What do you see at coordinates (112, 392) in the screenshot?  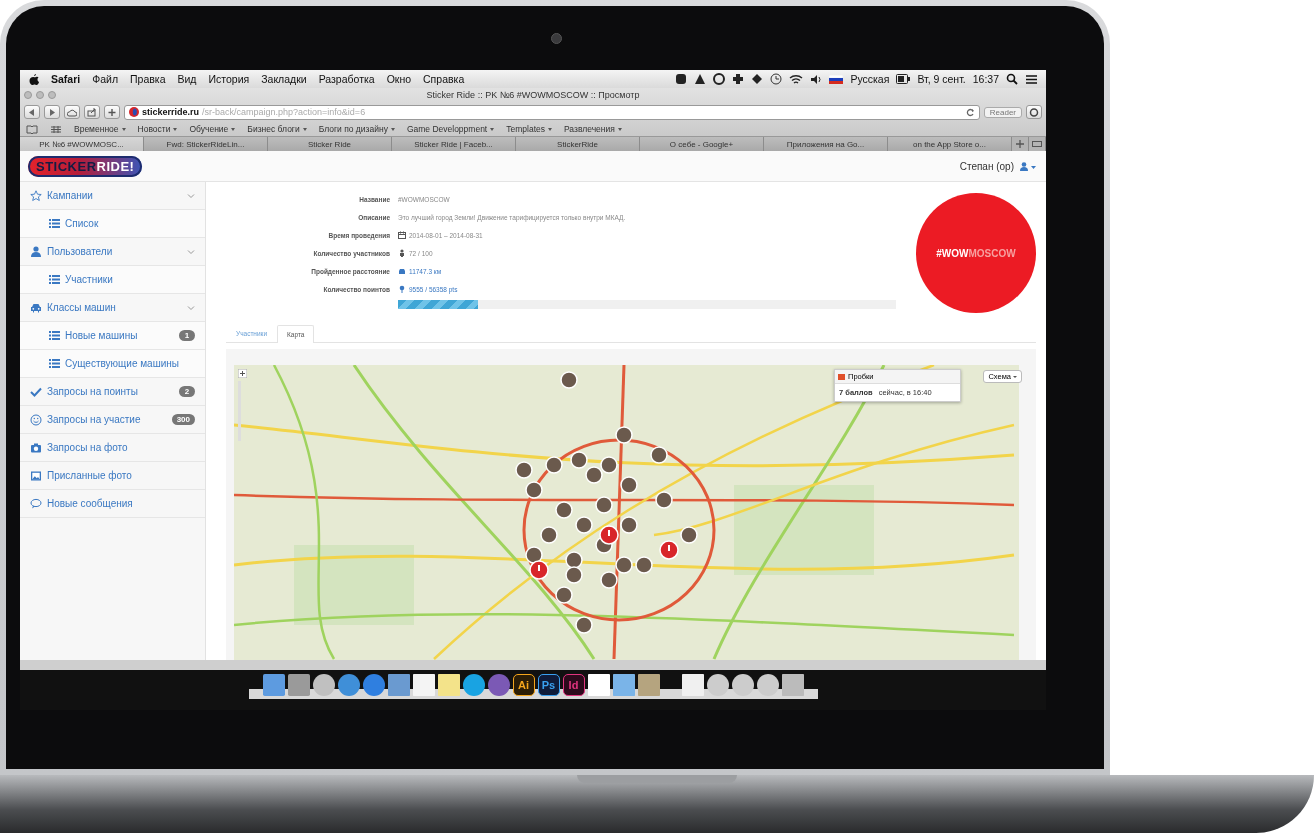 I see `sidebar-item: Запросы на поинты 2` at bounding box center [112, 392].